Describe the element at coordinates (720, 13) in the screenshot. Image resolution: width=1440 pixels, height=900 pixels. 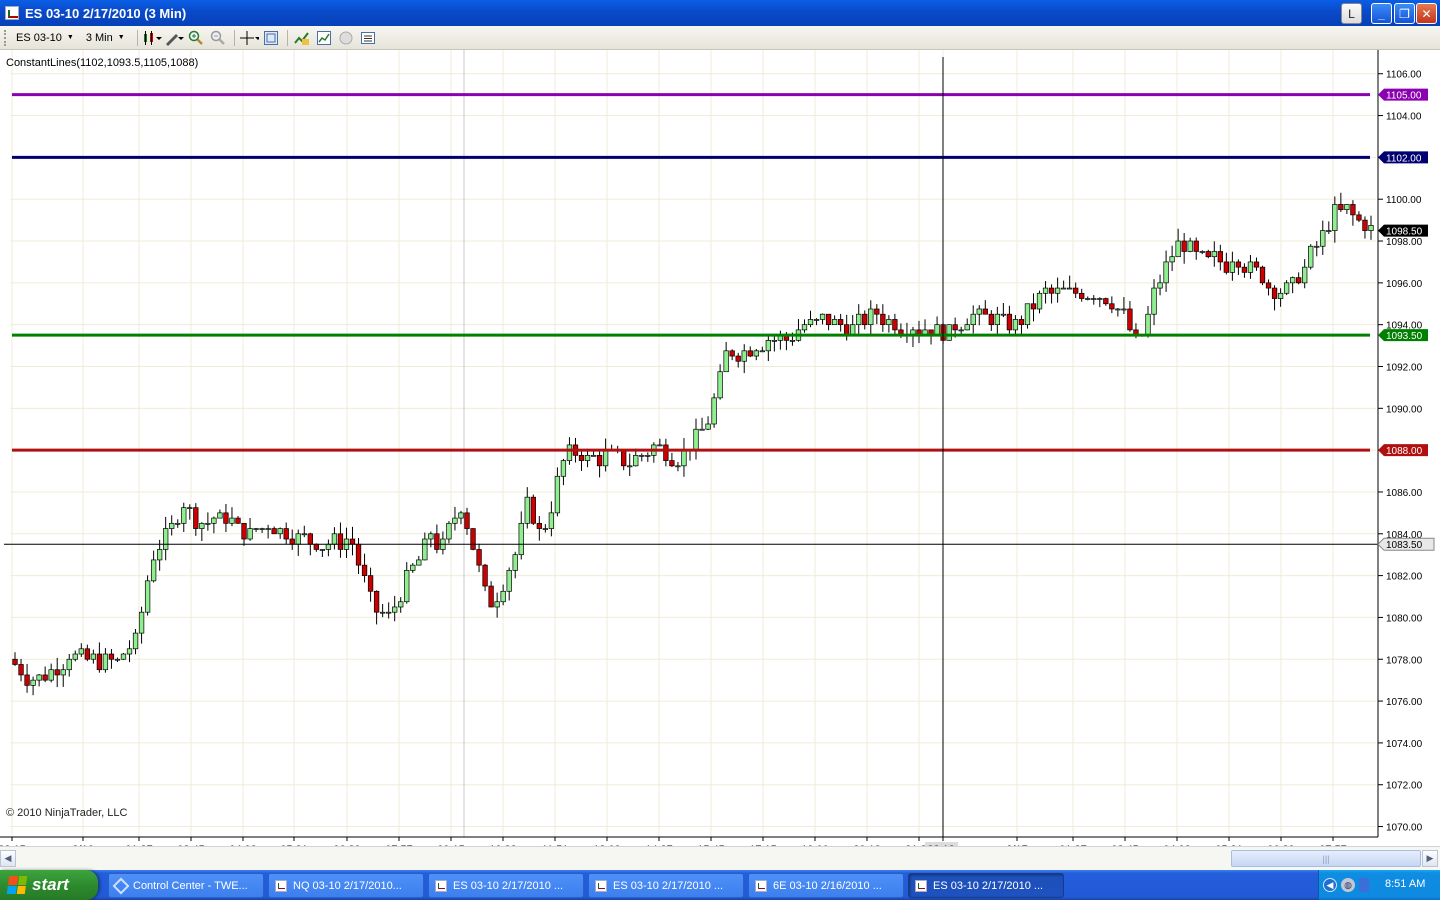
I see `window-title-bar: ES 03-10 2/17/2010 (3 Min)` at that location.